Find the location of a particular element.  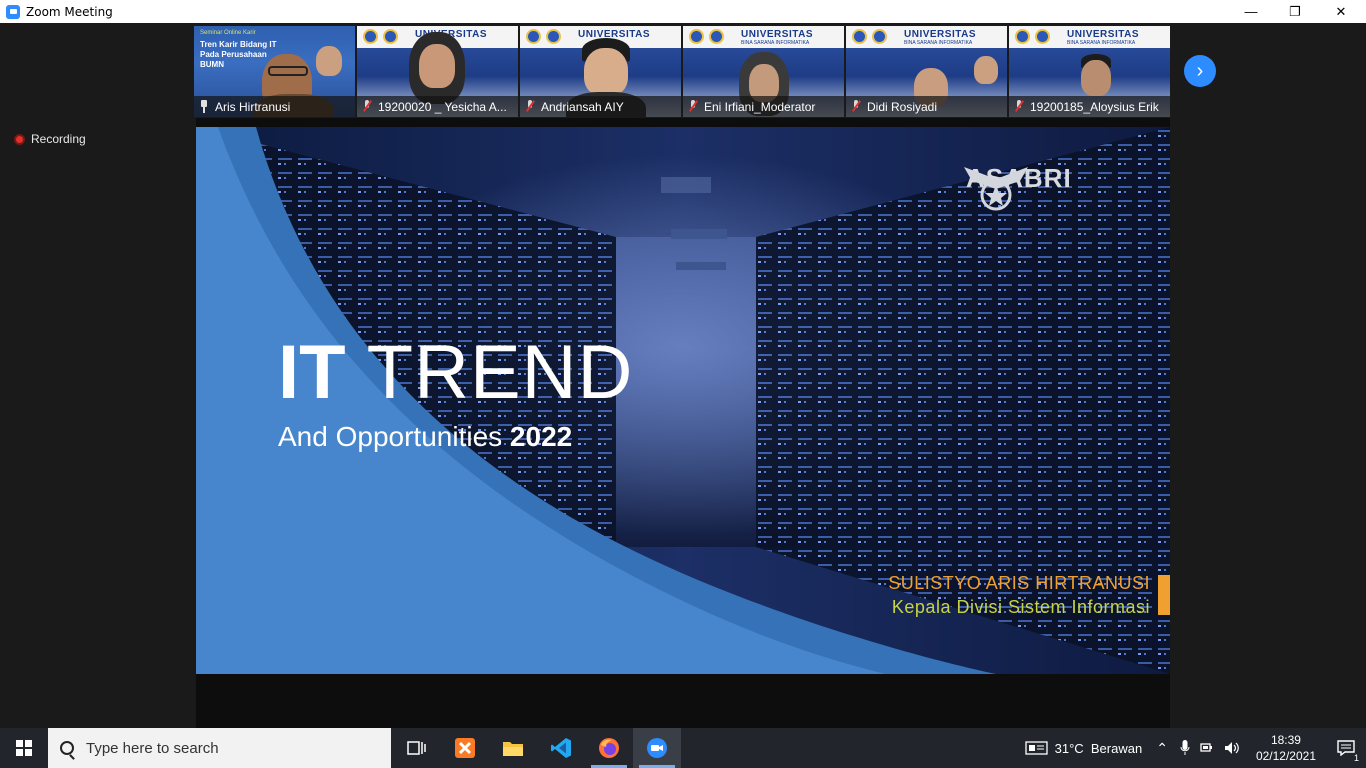

close-button: ✕ is located at coordinates (1341, 11).